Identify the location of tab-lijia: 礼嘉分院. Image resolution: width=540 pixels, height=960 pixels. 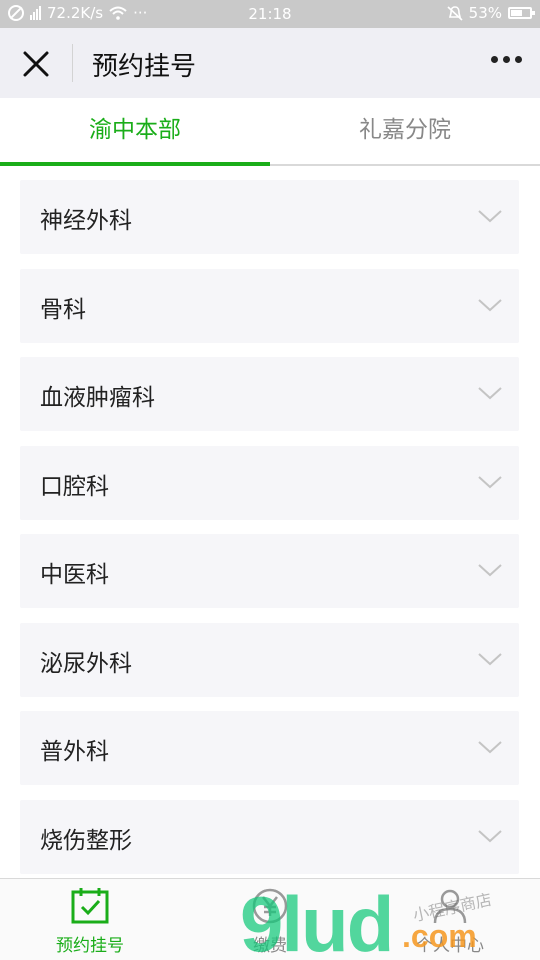
(405, 131).